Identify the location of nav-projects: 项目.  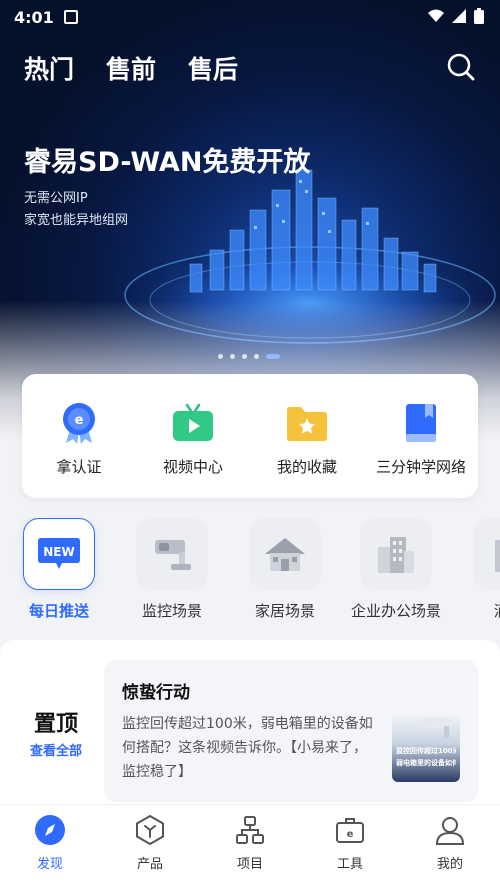
(250, 846).